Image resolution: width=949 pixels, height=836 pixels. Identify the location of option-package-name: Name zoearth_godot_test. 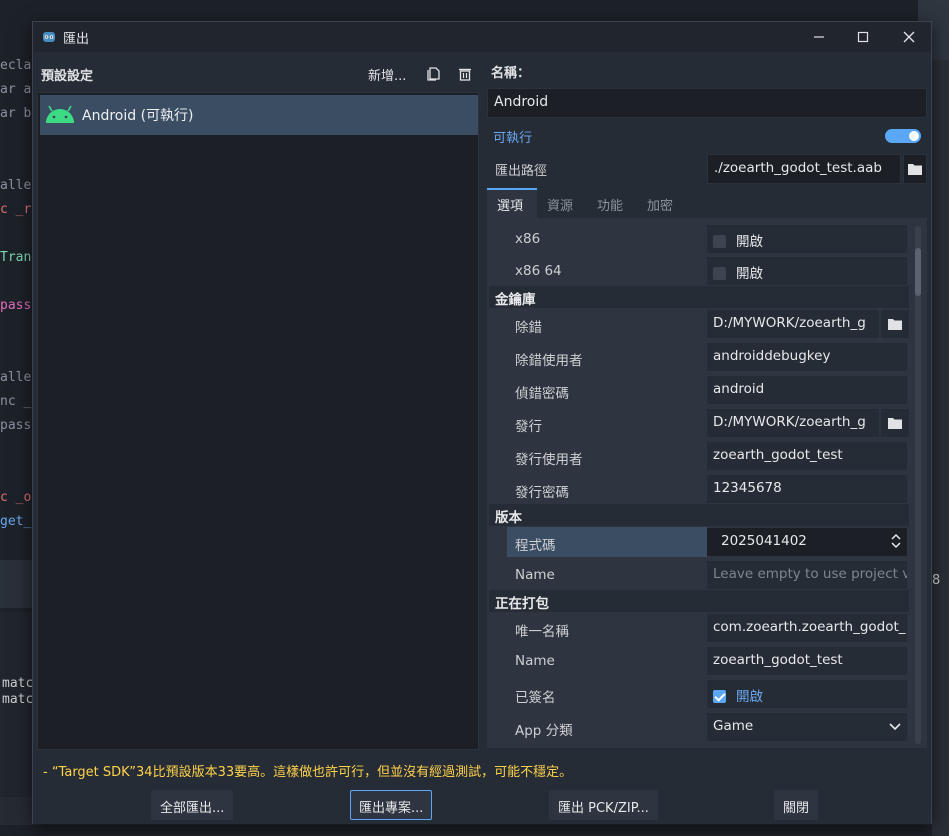
(701, 661).